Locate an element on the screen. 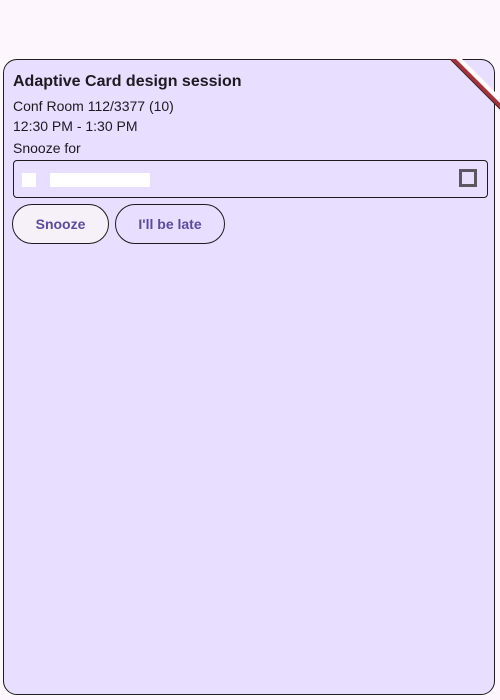 Image resolution: width=500 pixels, height=700 pixels. select-value-block-long is located at coordinates (100, 180).